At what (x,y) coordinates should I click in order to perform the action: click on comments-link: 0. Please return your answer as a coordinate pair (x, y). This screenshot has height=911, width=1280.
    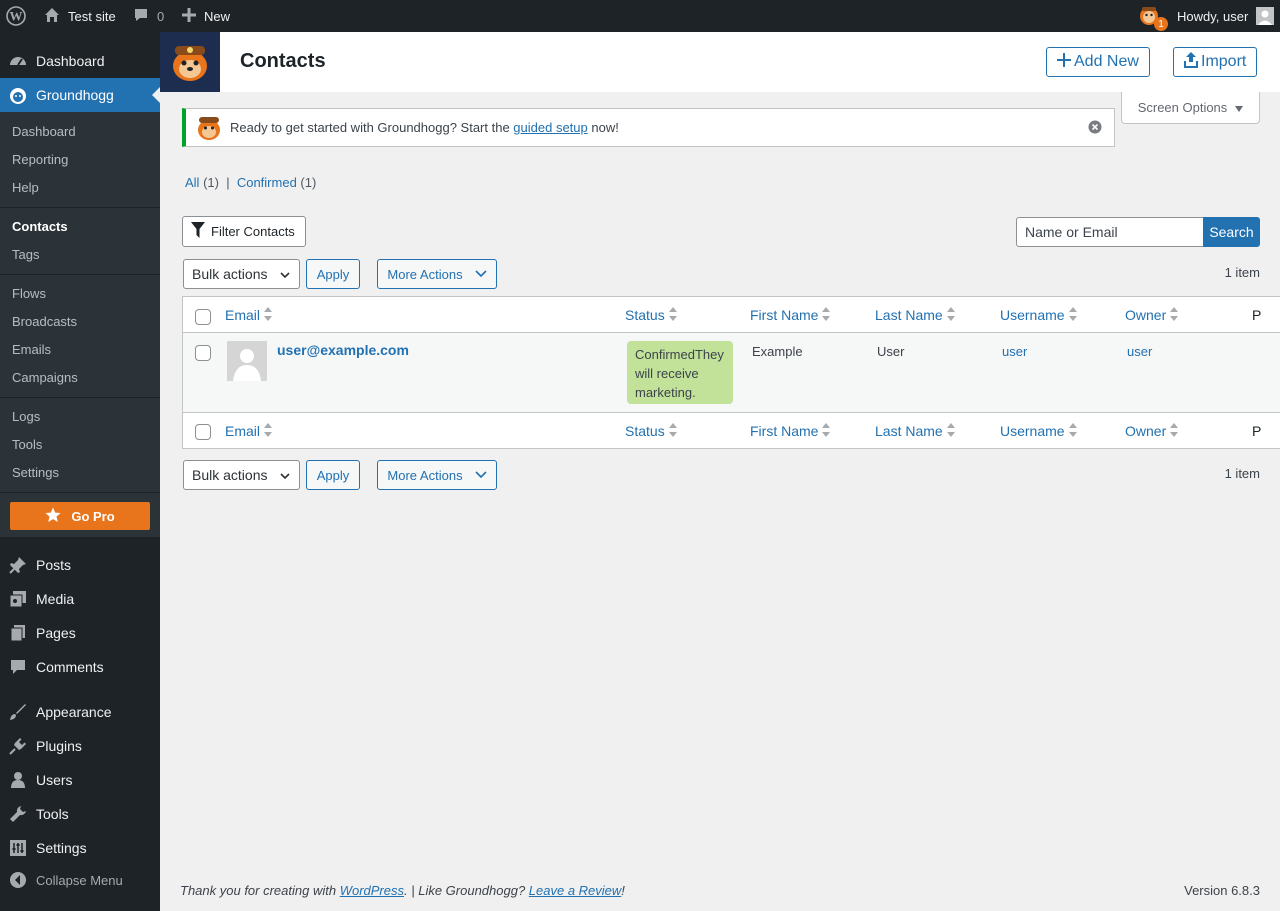
    Looking at the image, I should click on (148, 16).